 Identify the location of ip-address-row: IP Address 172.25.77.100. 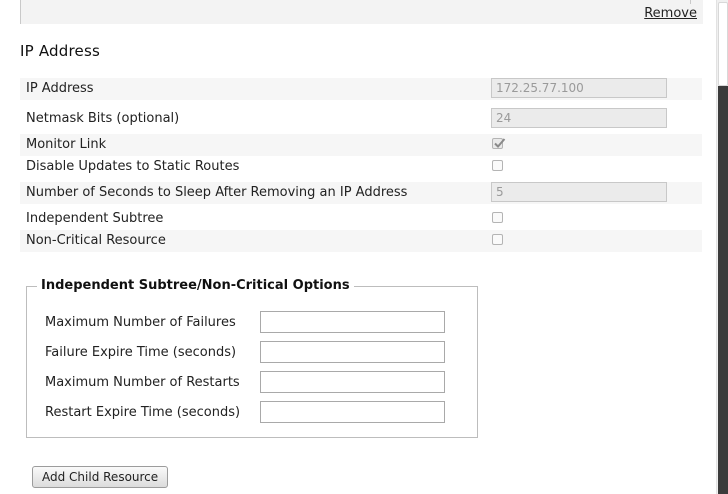
(361, 89).